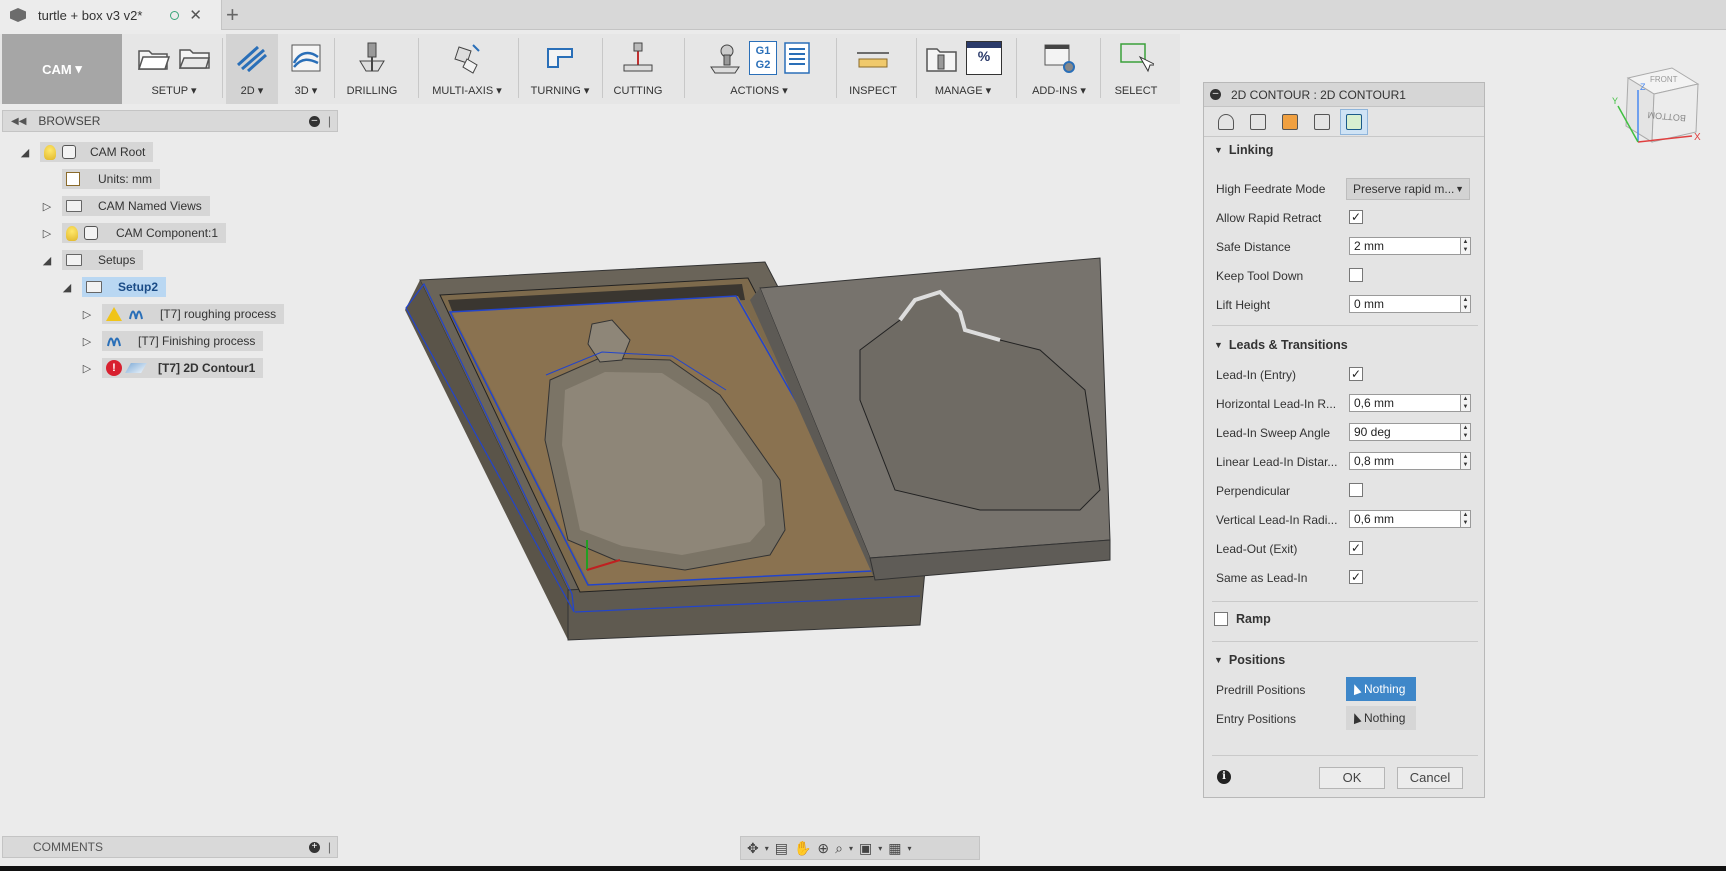 The width and height of the screenshot is (1726, 871). Describe the element at coordinates (111, 15) in the screenshot. I see `document-tab: turtle + box v3 v2* ✕` at that location.